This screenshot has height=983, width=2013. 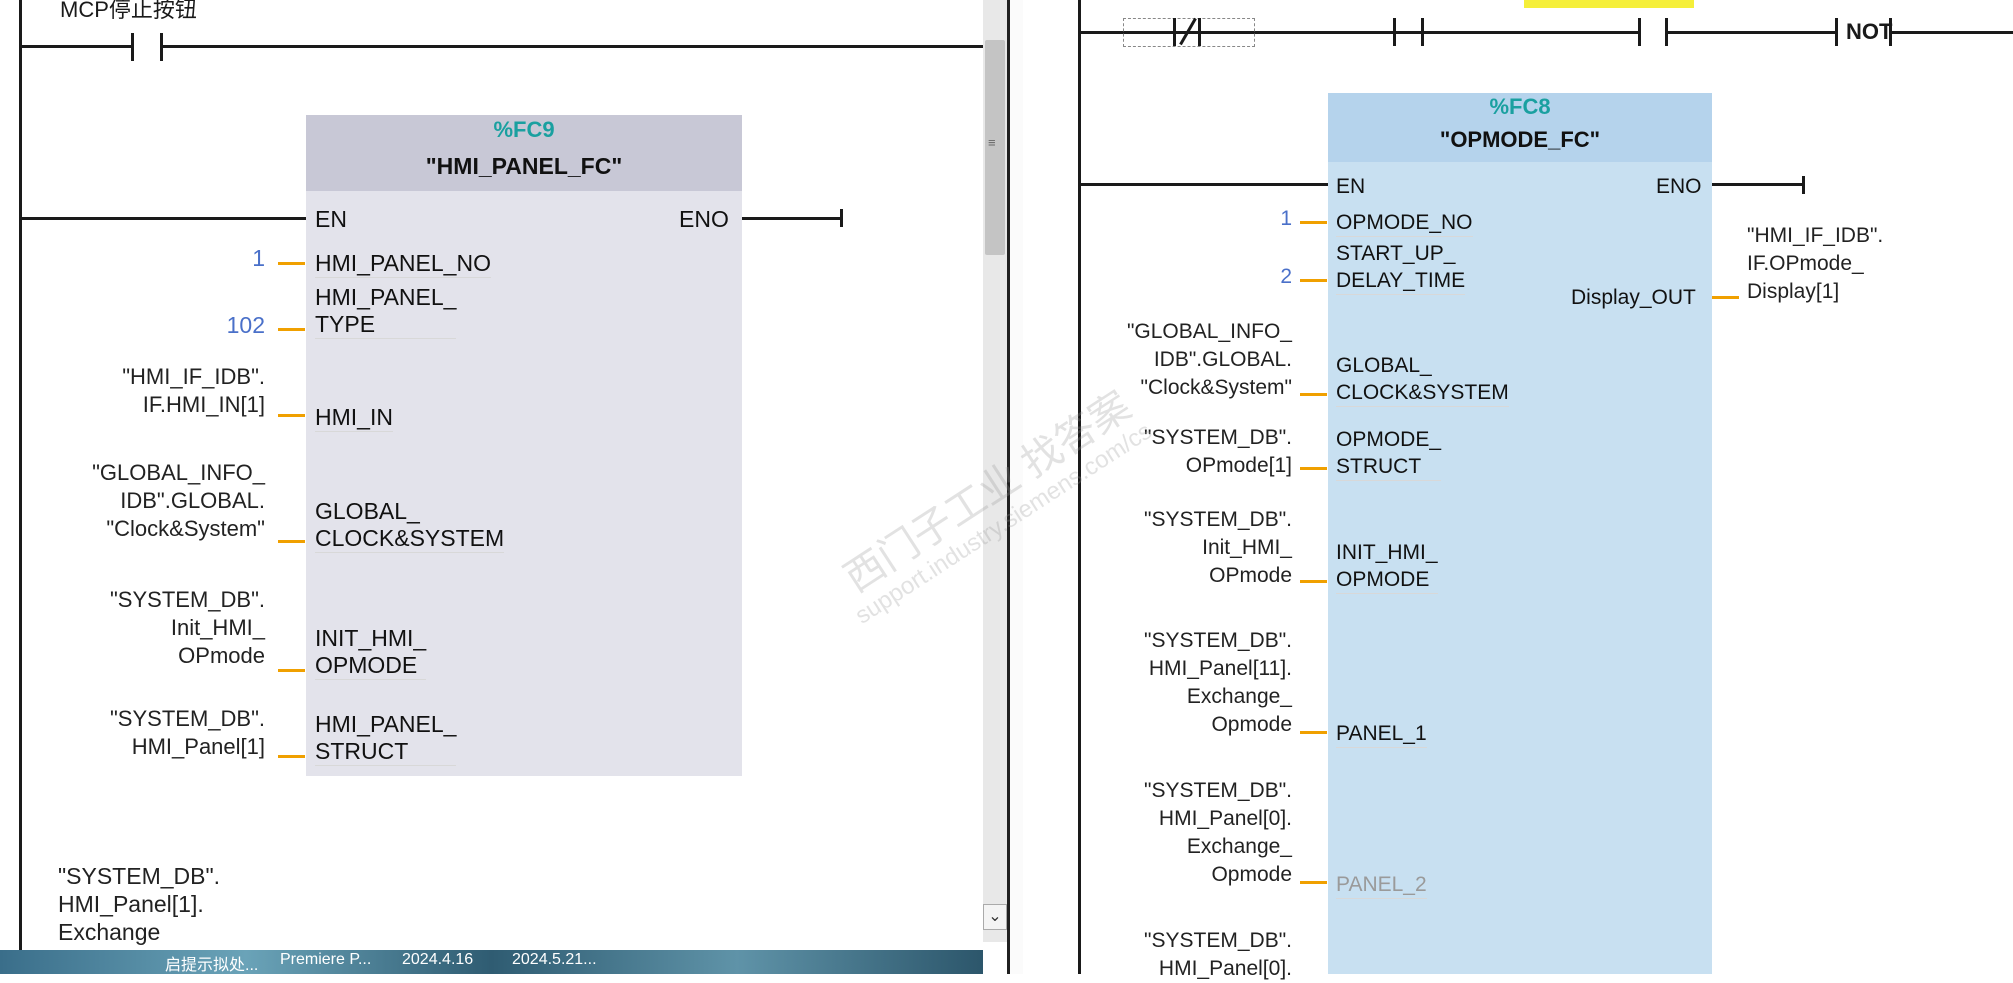 What do you see at coordinates (1836, 32) in the screenshot?
I see `not-bar` at bounding box center [1836, 32].